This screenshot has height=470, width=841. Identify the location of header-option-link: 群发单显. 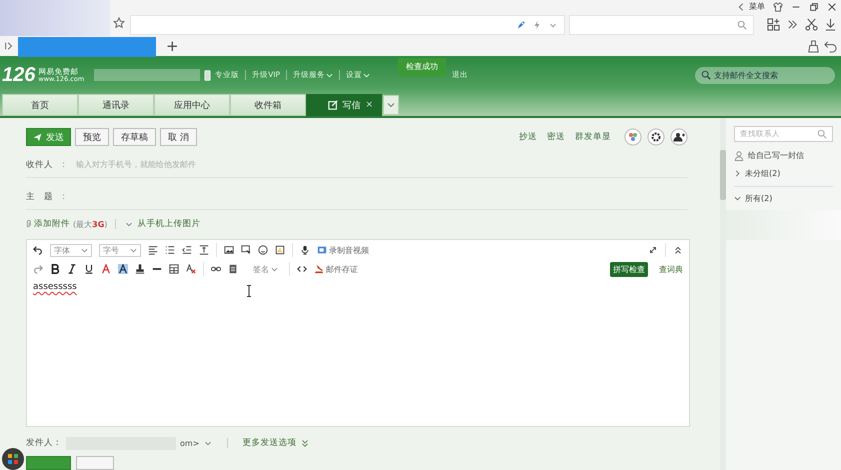
(593, 137).